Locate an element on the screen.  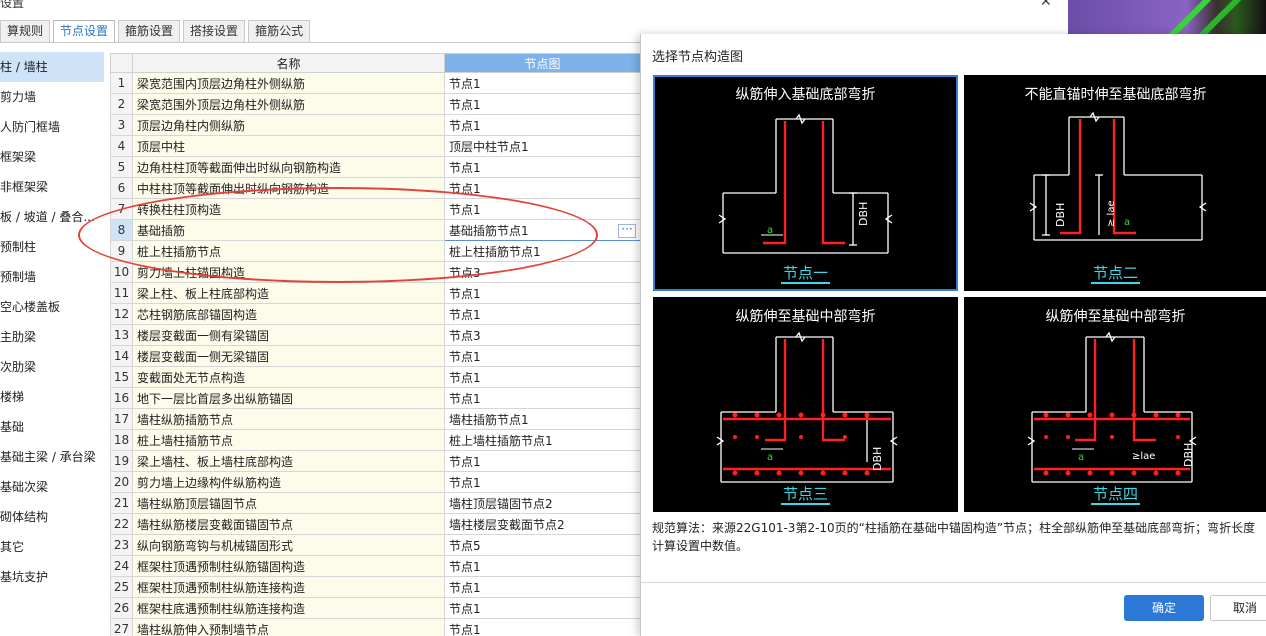
table-row: 6 中柱柱顶等截面伸出时纵向钢筋构造 节点1 is located at coordinates (375, 188).